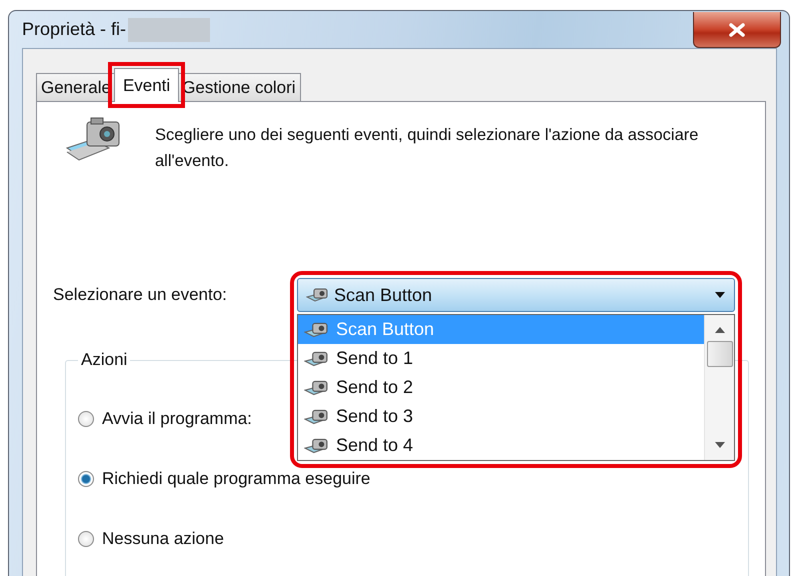 This screenshot has height=576, width=798. I want to click on caret-icon, so click(720, 295).